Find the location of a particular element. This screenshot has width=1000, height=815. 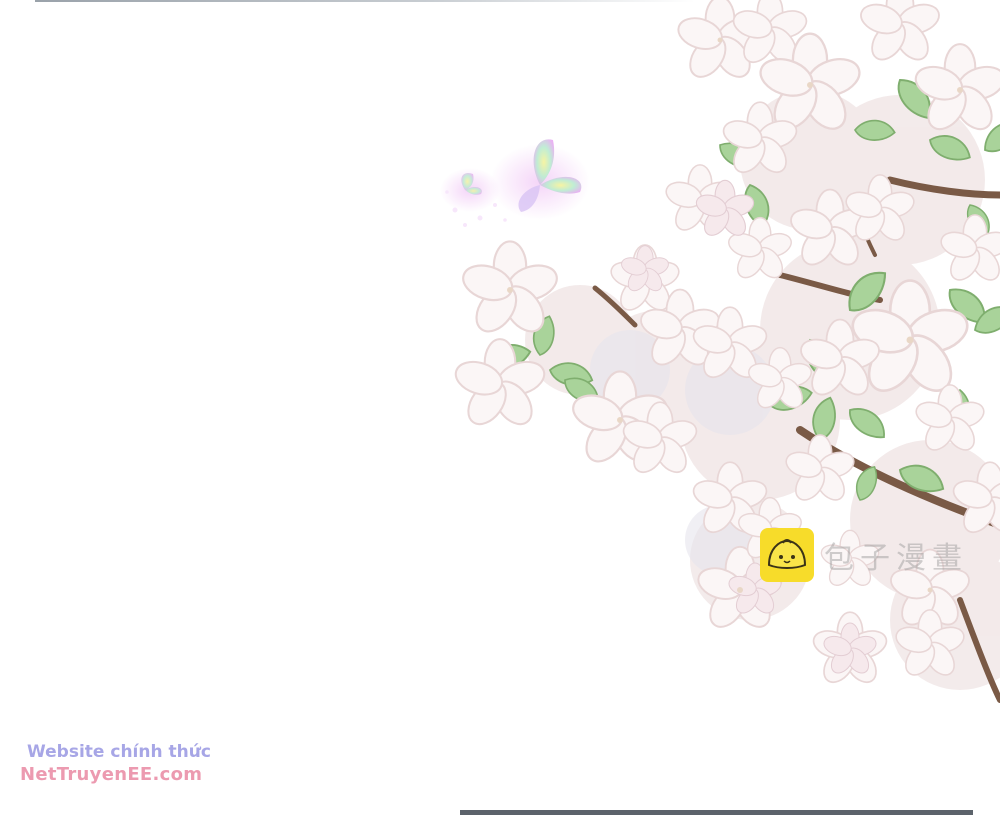

site-promo-url: NetTruyenEE.com is located at coordinates (111, 774).